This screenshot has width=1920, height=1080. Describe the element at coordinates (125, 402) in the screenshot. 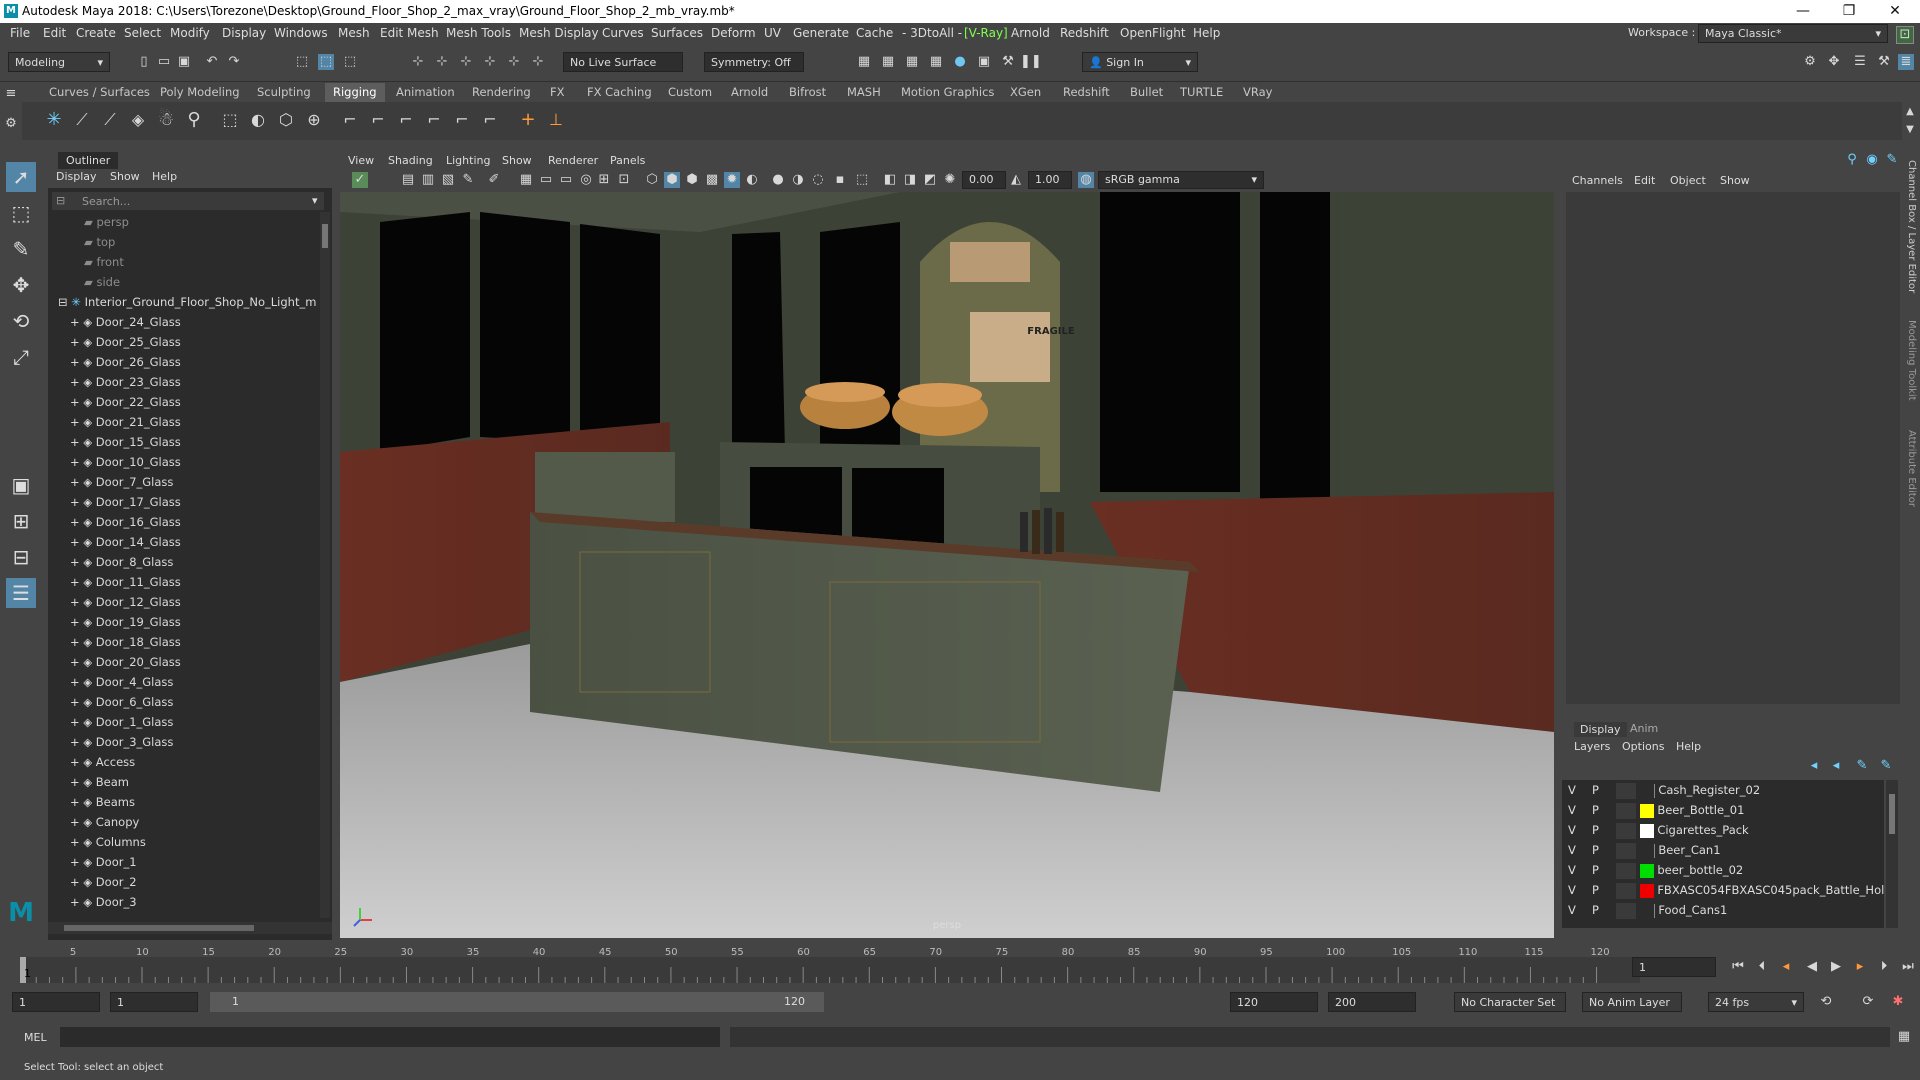

I see `outliner-item: + ◈ Door_22_Glass` at that location.